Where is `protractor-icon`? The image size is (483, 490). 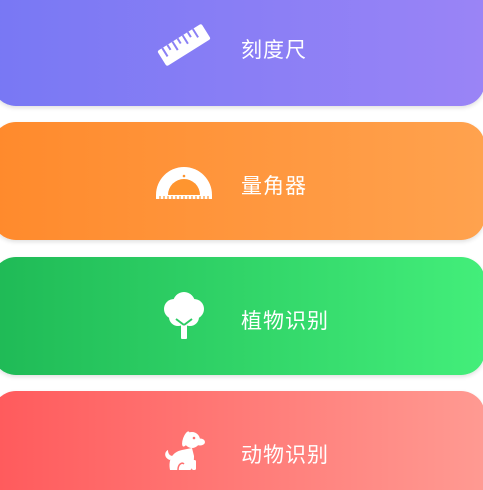
protractor-icon is located at coordinates (184, 181).